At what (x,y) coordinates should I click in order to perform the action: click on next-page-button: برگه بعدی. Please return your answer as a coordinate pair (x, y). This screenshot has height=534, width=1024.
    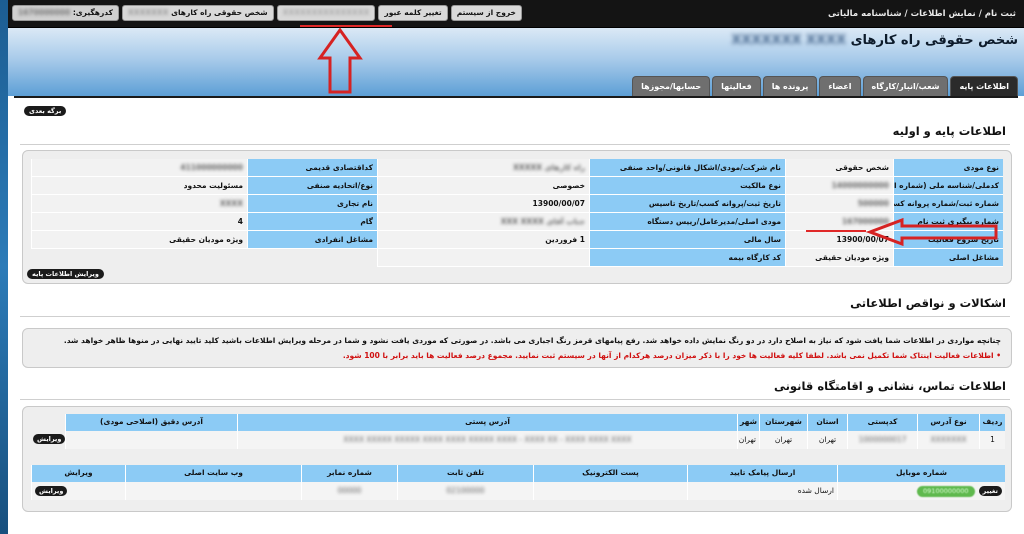
    Looking at the image, I should click on (45, 111).